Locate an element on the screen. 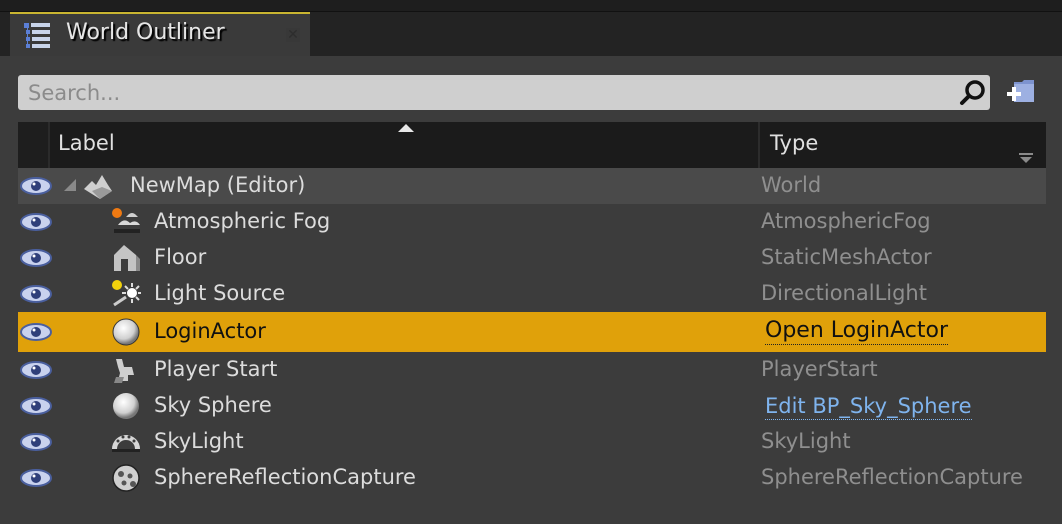 The width and height of the screenshot is (1062, 524). row-type: PlayerStart is located at coordinates (819, 369).